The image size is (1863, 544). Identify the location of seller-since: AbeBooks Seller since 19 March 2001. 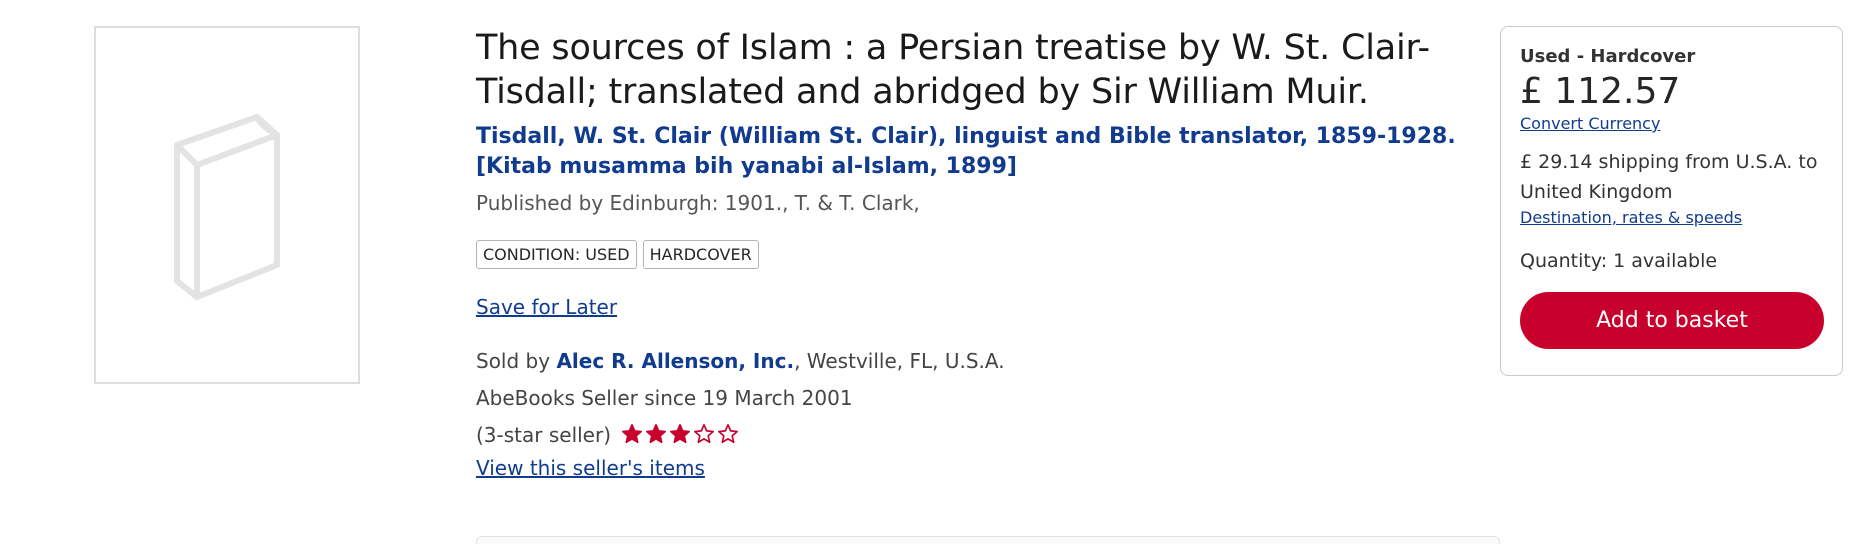
(664, 398).